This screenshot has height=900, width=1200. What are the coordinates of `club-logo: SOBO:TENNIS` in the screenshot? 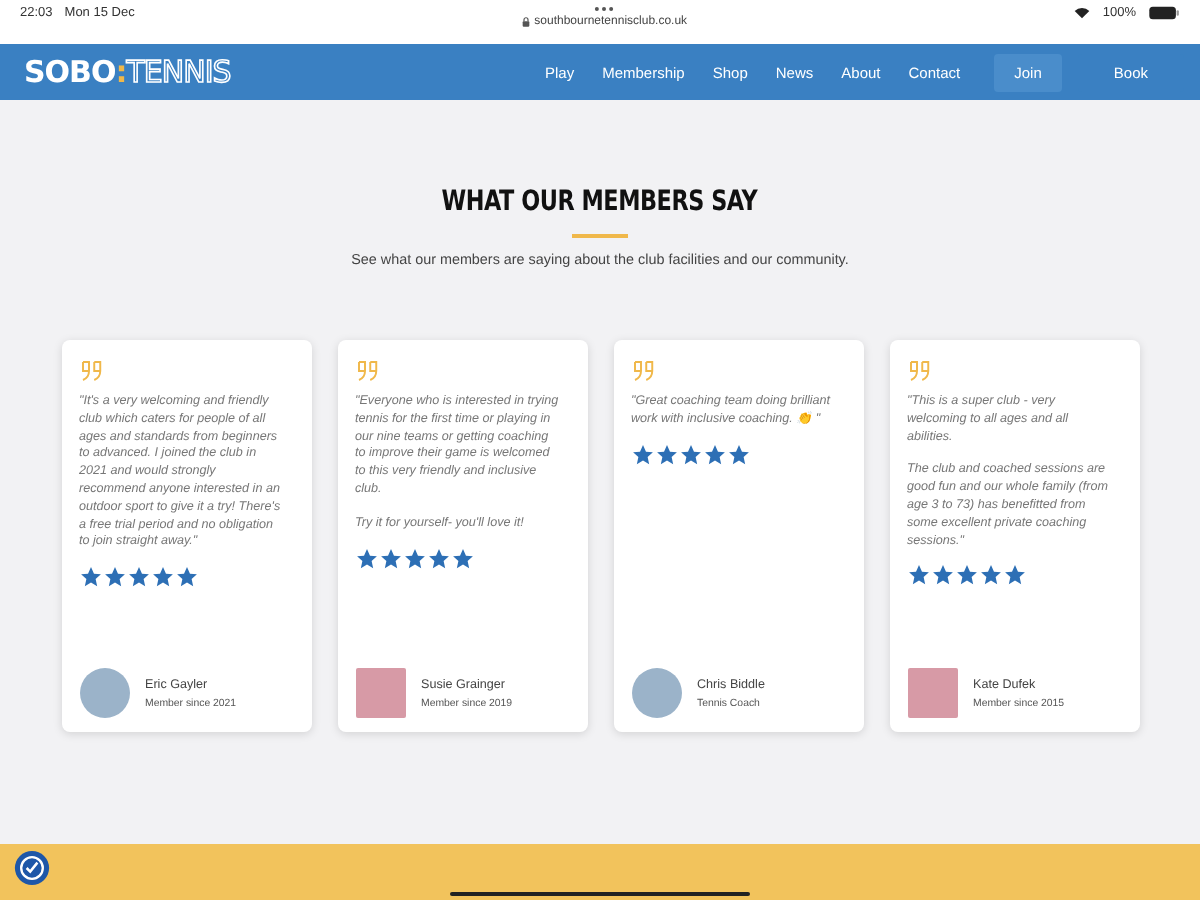 It's located at (127, 72).